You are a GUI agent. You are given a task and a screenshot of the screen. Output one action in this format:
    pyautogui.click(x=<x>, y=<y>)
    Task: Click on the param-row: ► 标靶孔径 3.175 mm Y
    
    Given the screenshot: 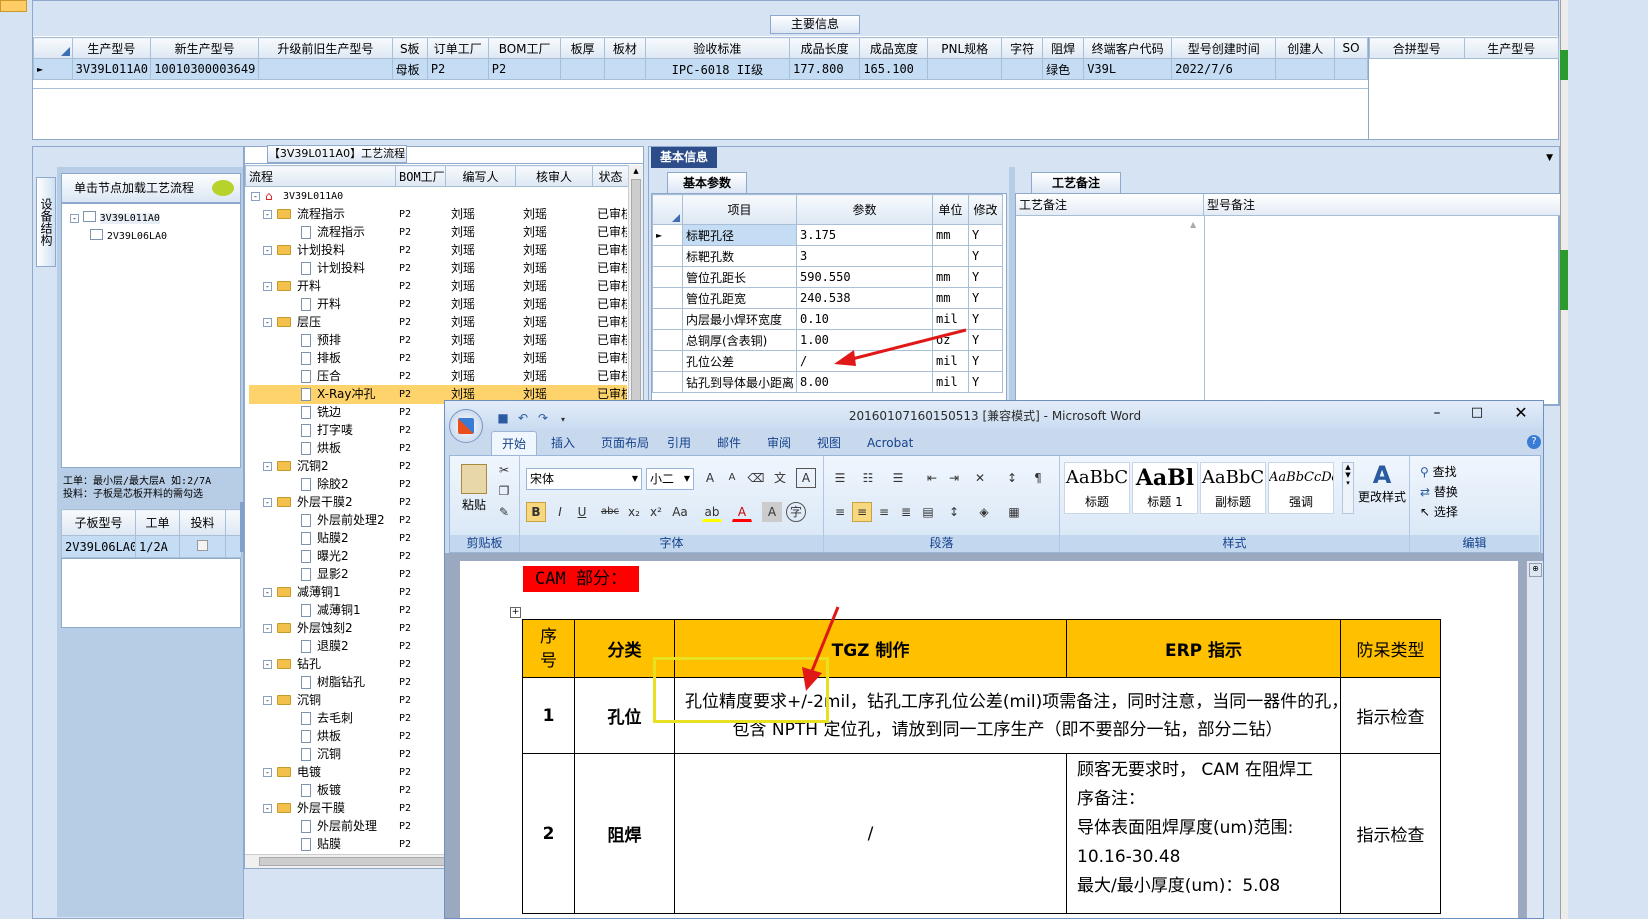 What is the action you would take?
    pyautogui.click(x=827, y=235)
    